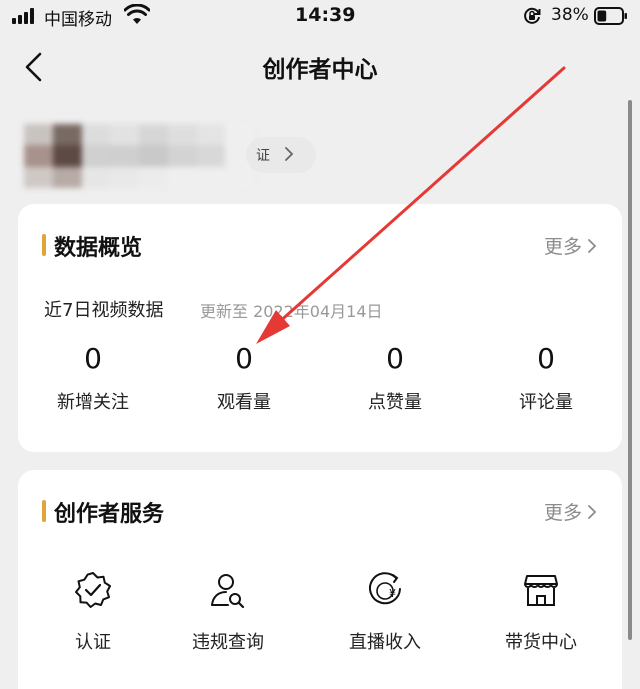  I want to click on avatar, so click(139, 156).